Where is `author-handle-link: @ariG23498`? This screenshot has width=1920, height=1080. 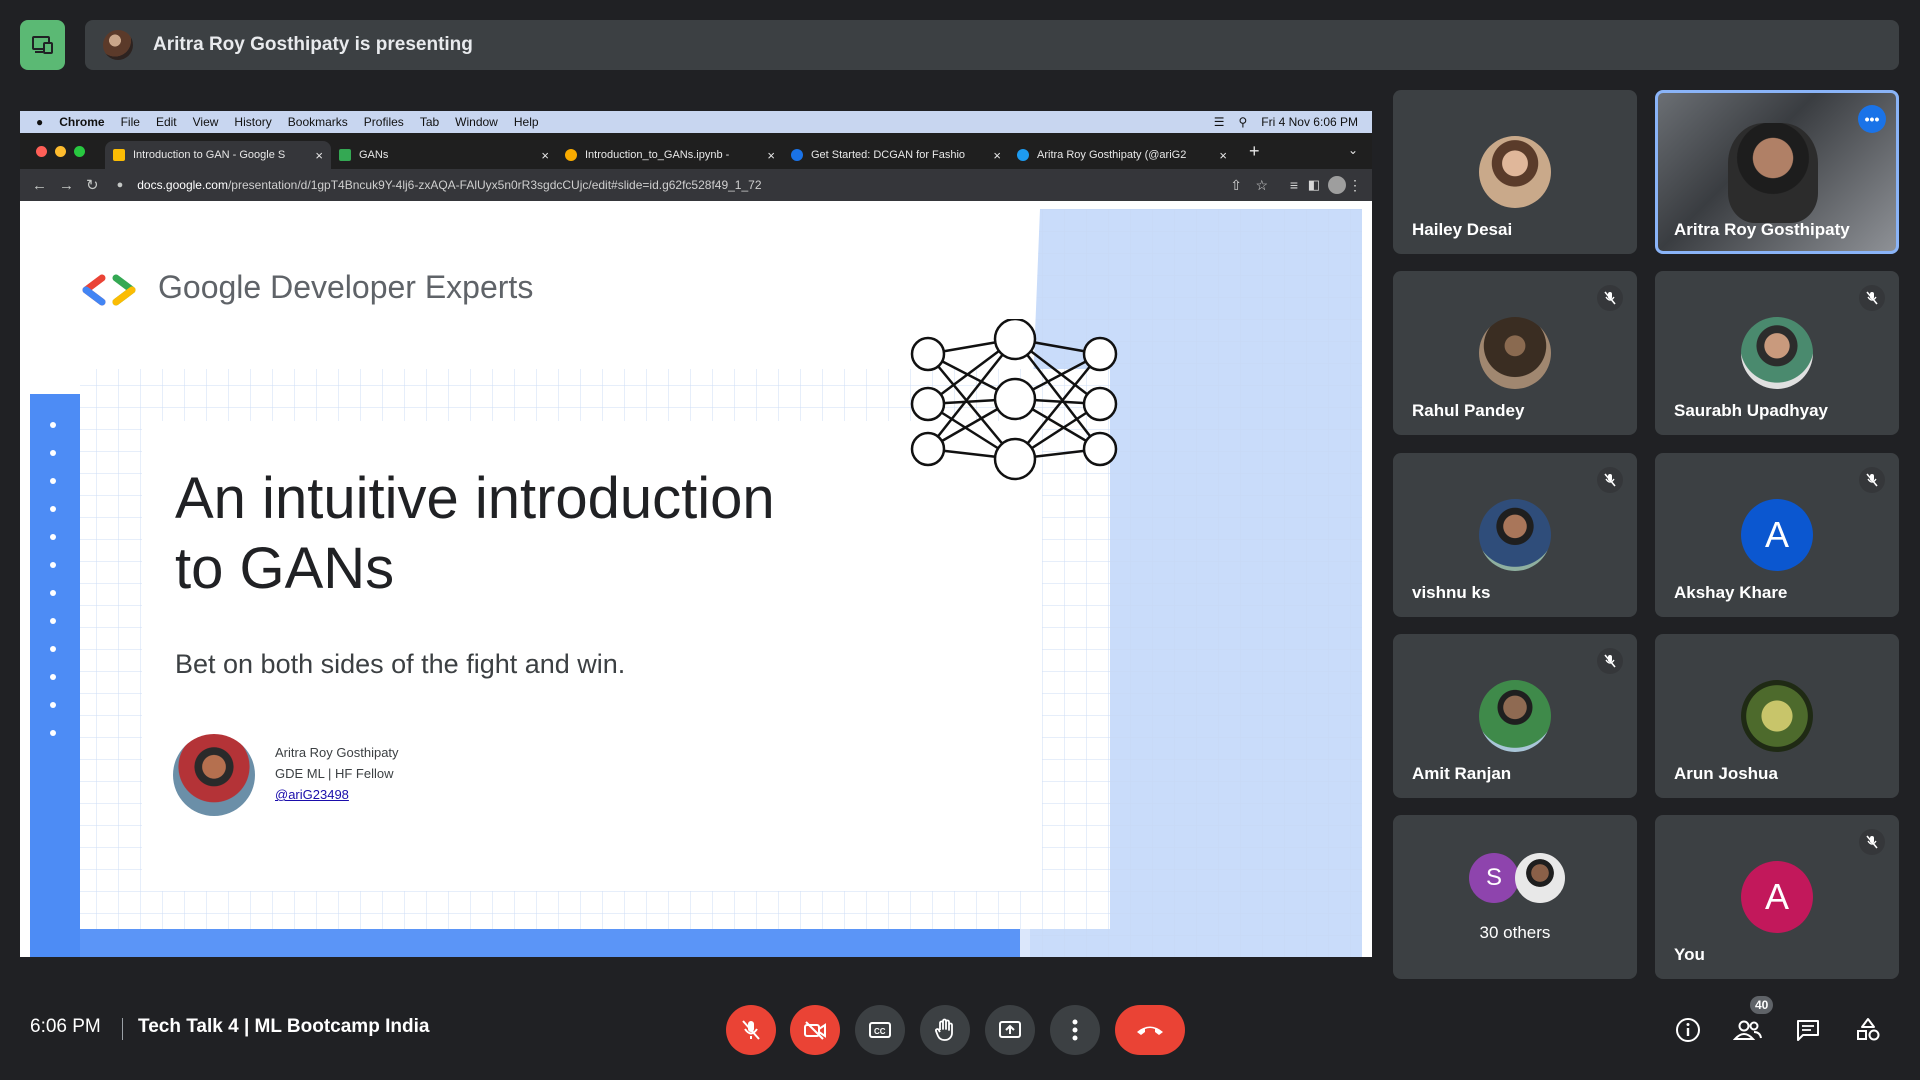
author-handle-link: @ariG23498 is located at coordinates (337, 794).